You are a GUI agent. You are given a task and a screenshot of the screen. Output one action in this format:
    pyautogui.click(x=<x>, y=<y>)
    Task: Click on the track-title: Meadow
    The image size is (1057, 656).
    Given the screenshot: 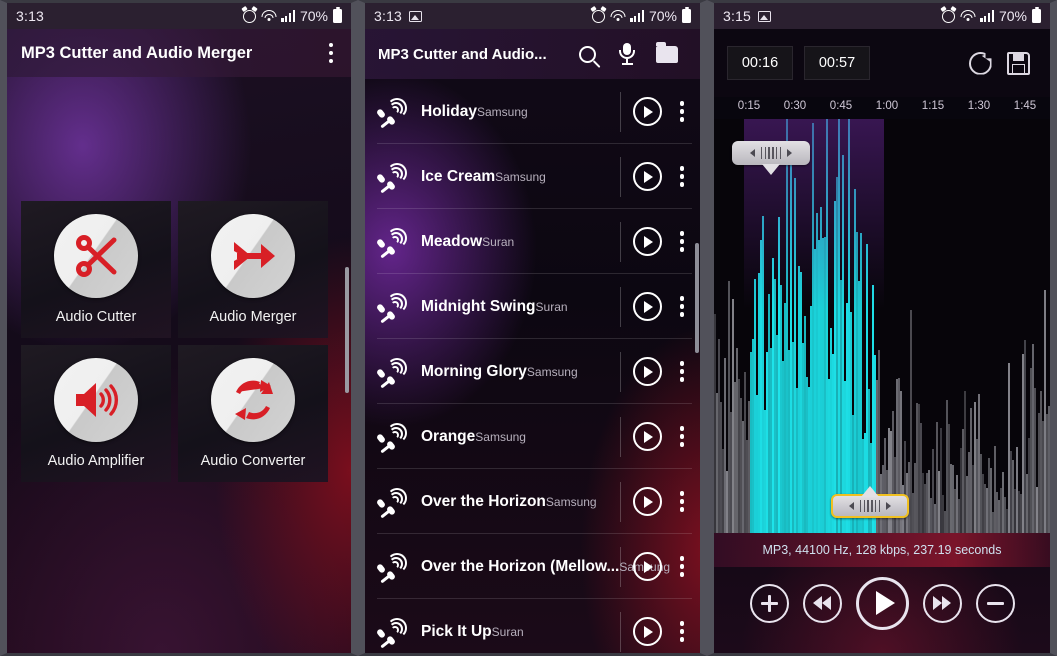 What is the action you would take?
    pyautogui.click(x=452, y=241)
    